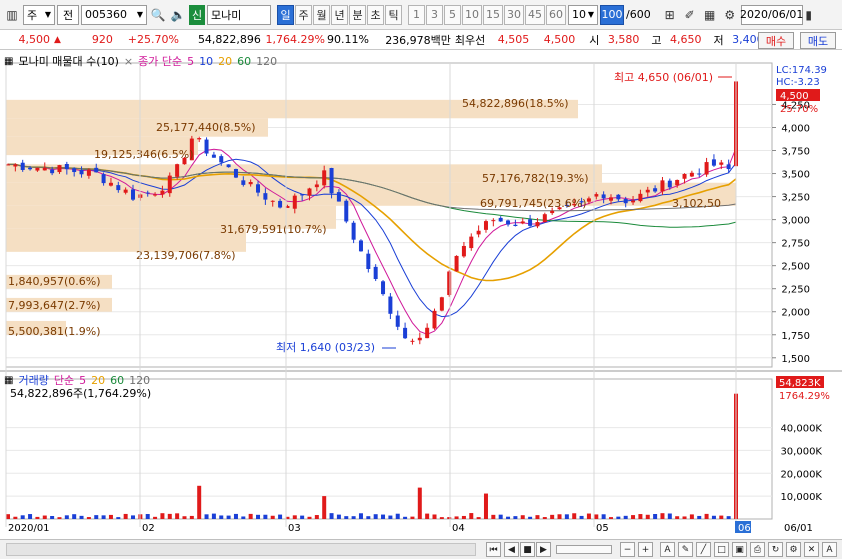  What do you see at coordinates (416, 14) in the screenshot?
I see `interval-button-0: 1` at bounding box center [416, 14].